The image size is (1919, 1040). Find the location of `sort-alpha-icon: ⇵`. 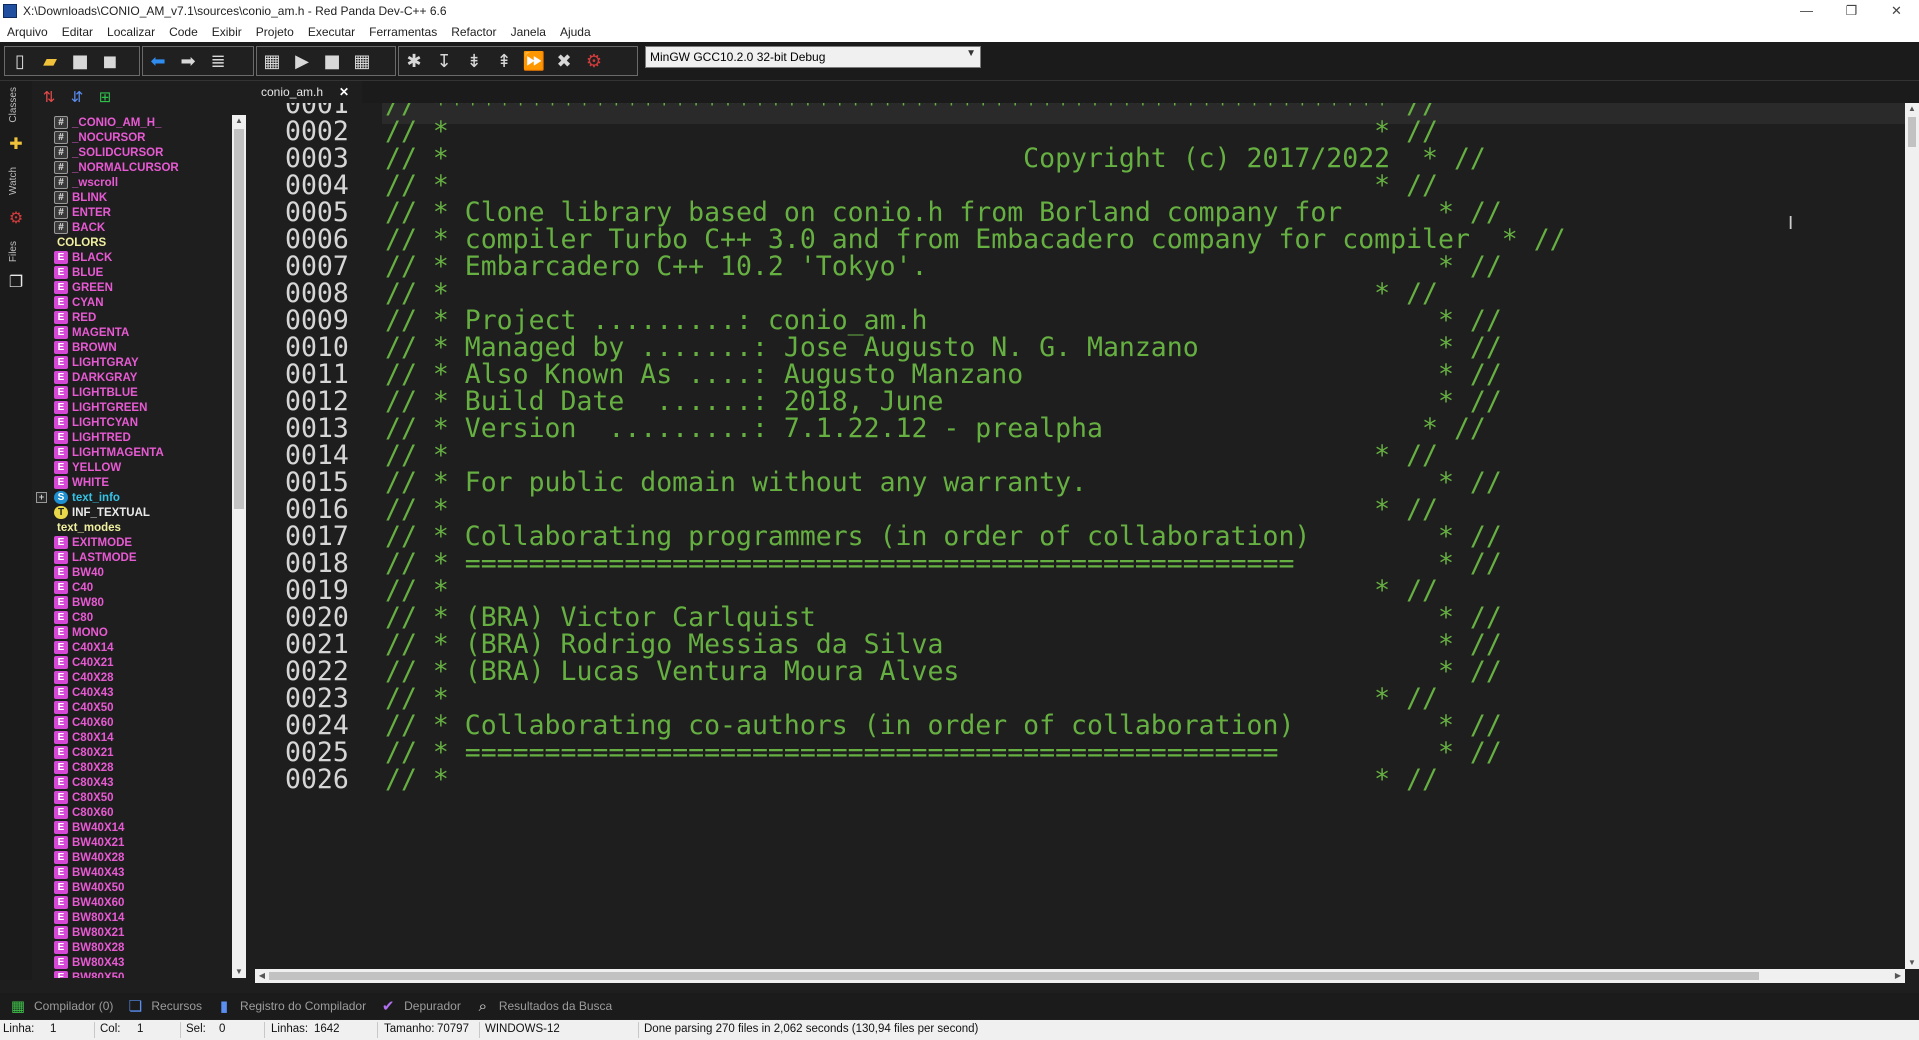

sort-alpha-icon: ⇵ is located at coordinates (77, 97).